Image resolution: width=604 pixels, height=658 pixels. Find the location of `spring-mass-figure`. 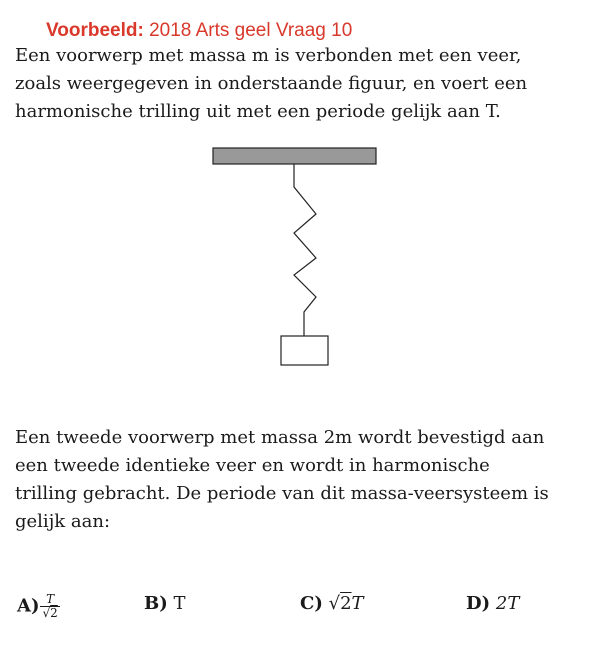

spring-mass-figure is located at coordinates (294, 256).